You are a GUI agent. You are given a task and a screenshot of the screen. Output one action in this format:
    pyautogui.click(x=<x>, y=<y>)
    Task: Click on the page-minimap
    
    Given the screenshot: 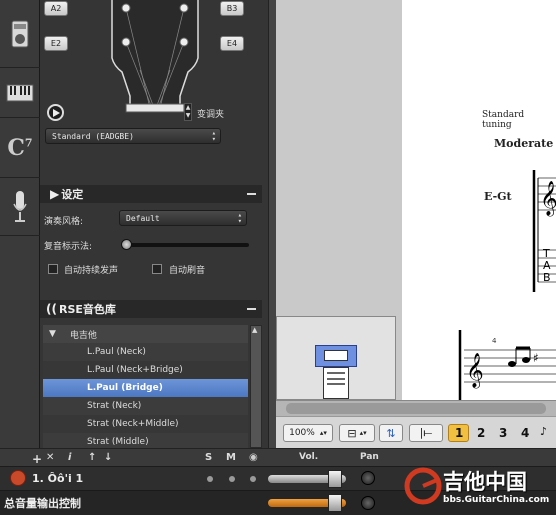 What is the action you would take?
    pyautogui.click(x=336, y=358)
    